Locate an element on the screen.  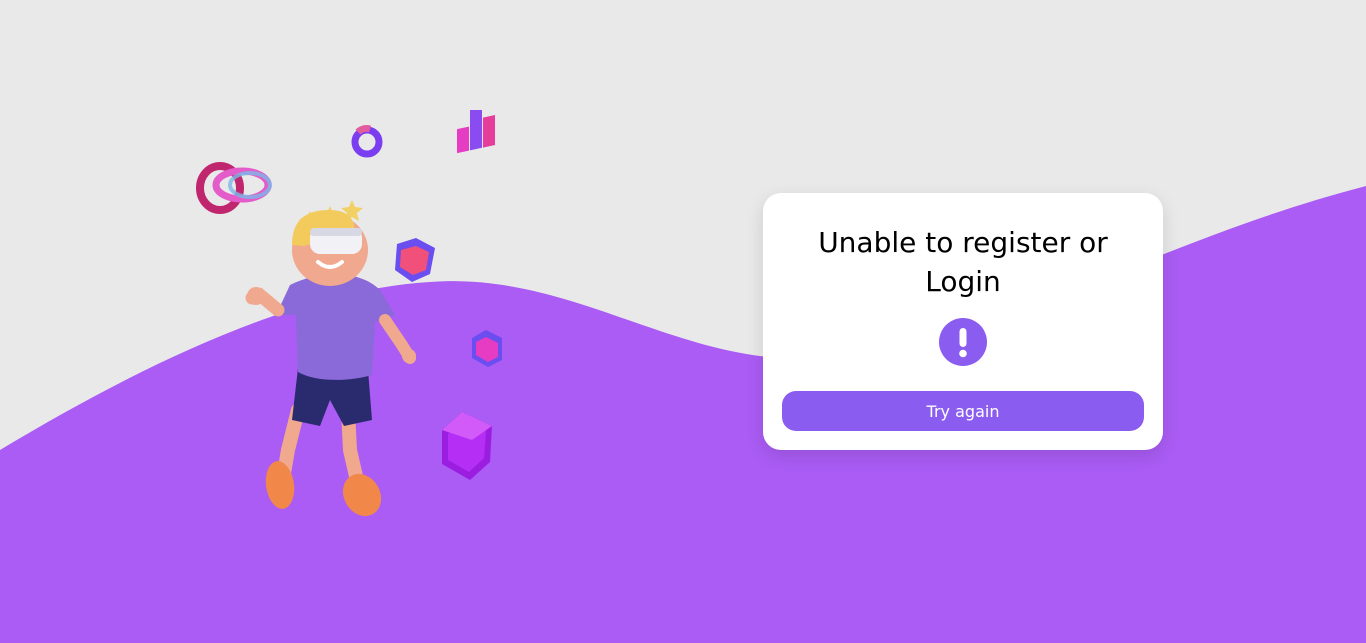
bar-chart-shape is located at coordinates (476, 132).